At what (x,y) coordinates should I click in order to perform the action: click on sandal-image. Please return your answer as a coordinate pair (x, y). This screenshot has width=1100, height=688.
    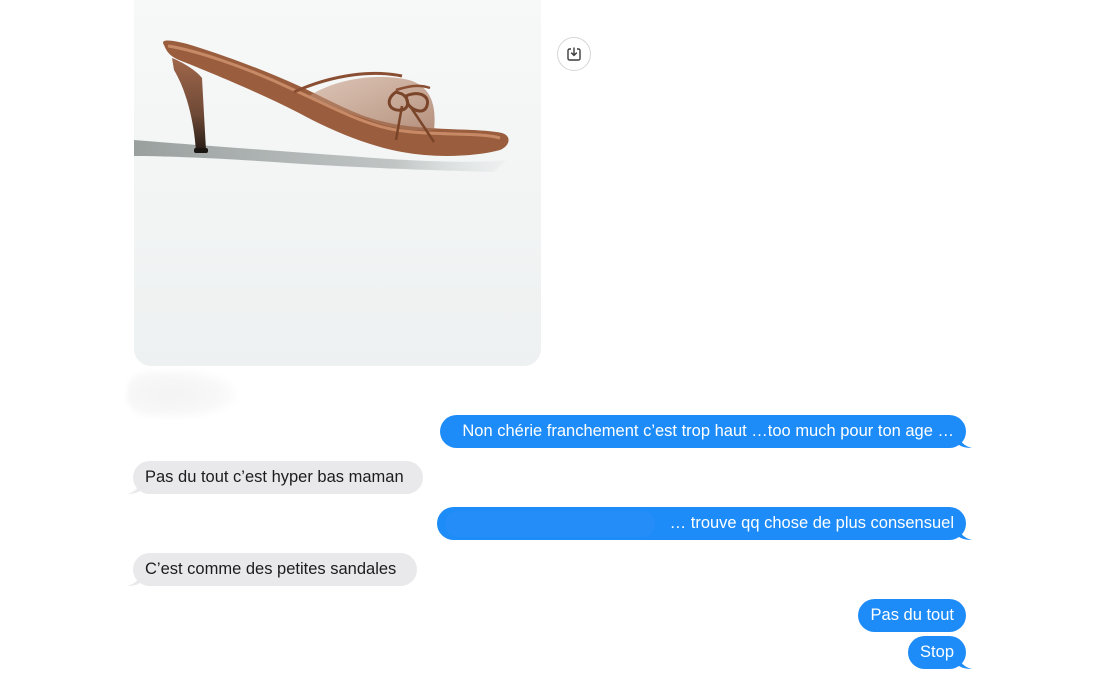
    Looking at the image, I should click on (321, 106).